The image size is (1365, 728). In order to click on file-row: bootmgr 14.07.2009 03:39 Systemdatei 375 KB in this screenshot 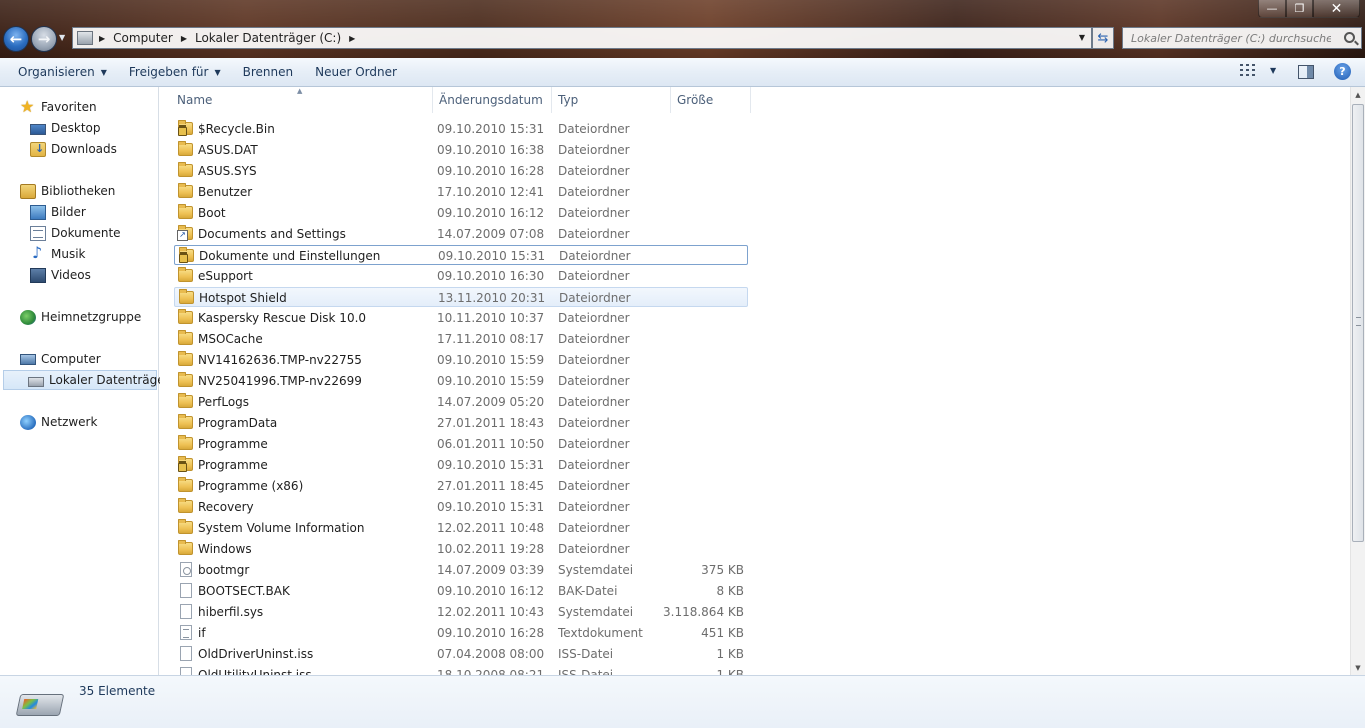, I will do `click(461, 570)`.